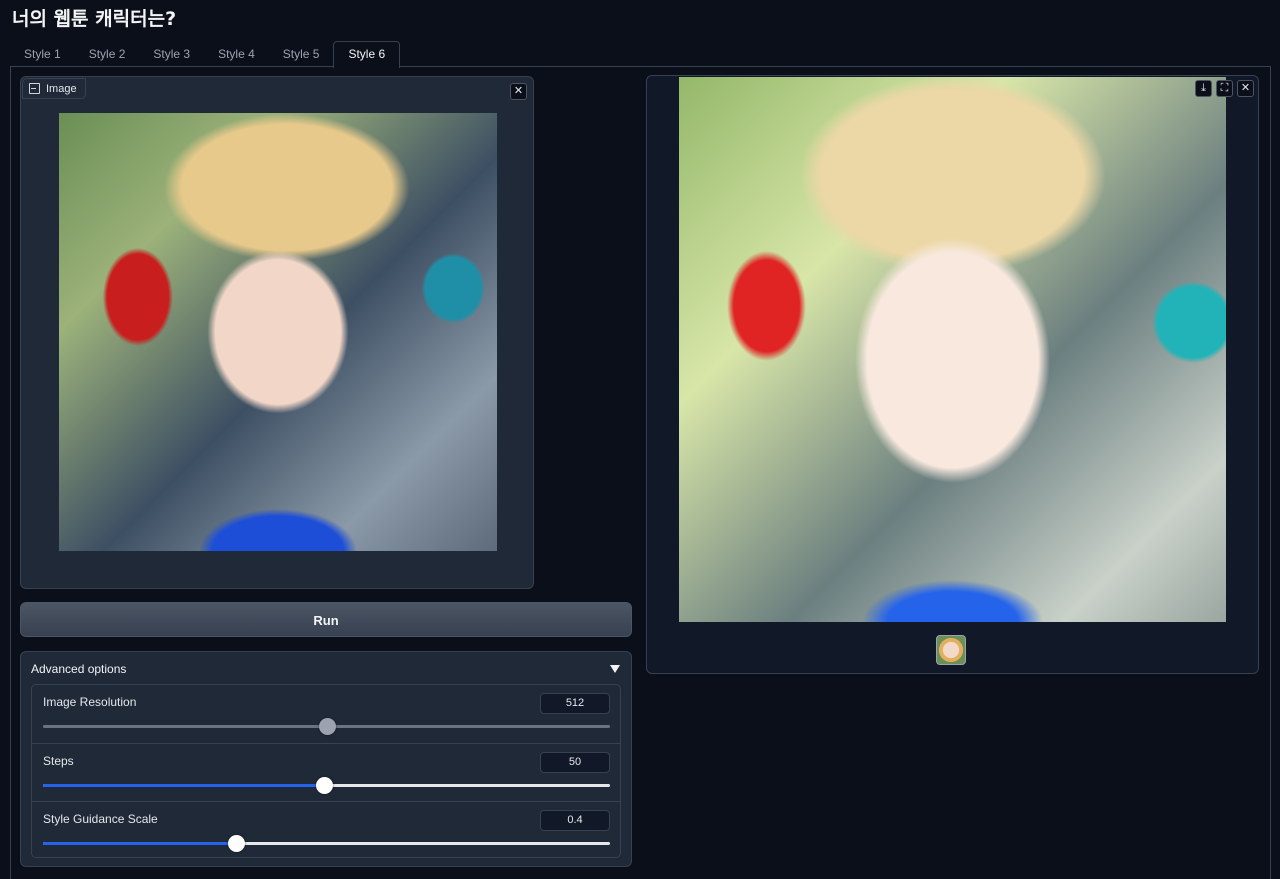 The width and height of the screenshot is (1280, 879). What do you see at coordinates (34, 88) in the screenshot?
I see `image-icon` at bounding box center [34, 88].